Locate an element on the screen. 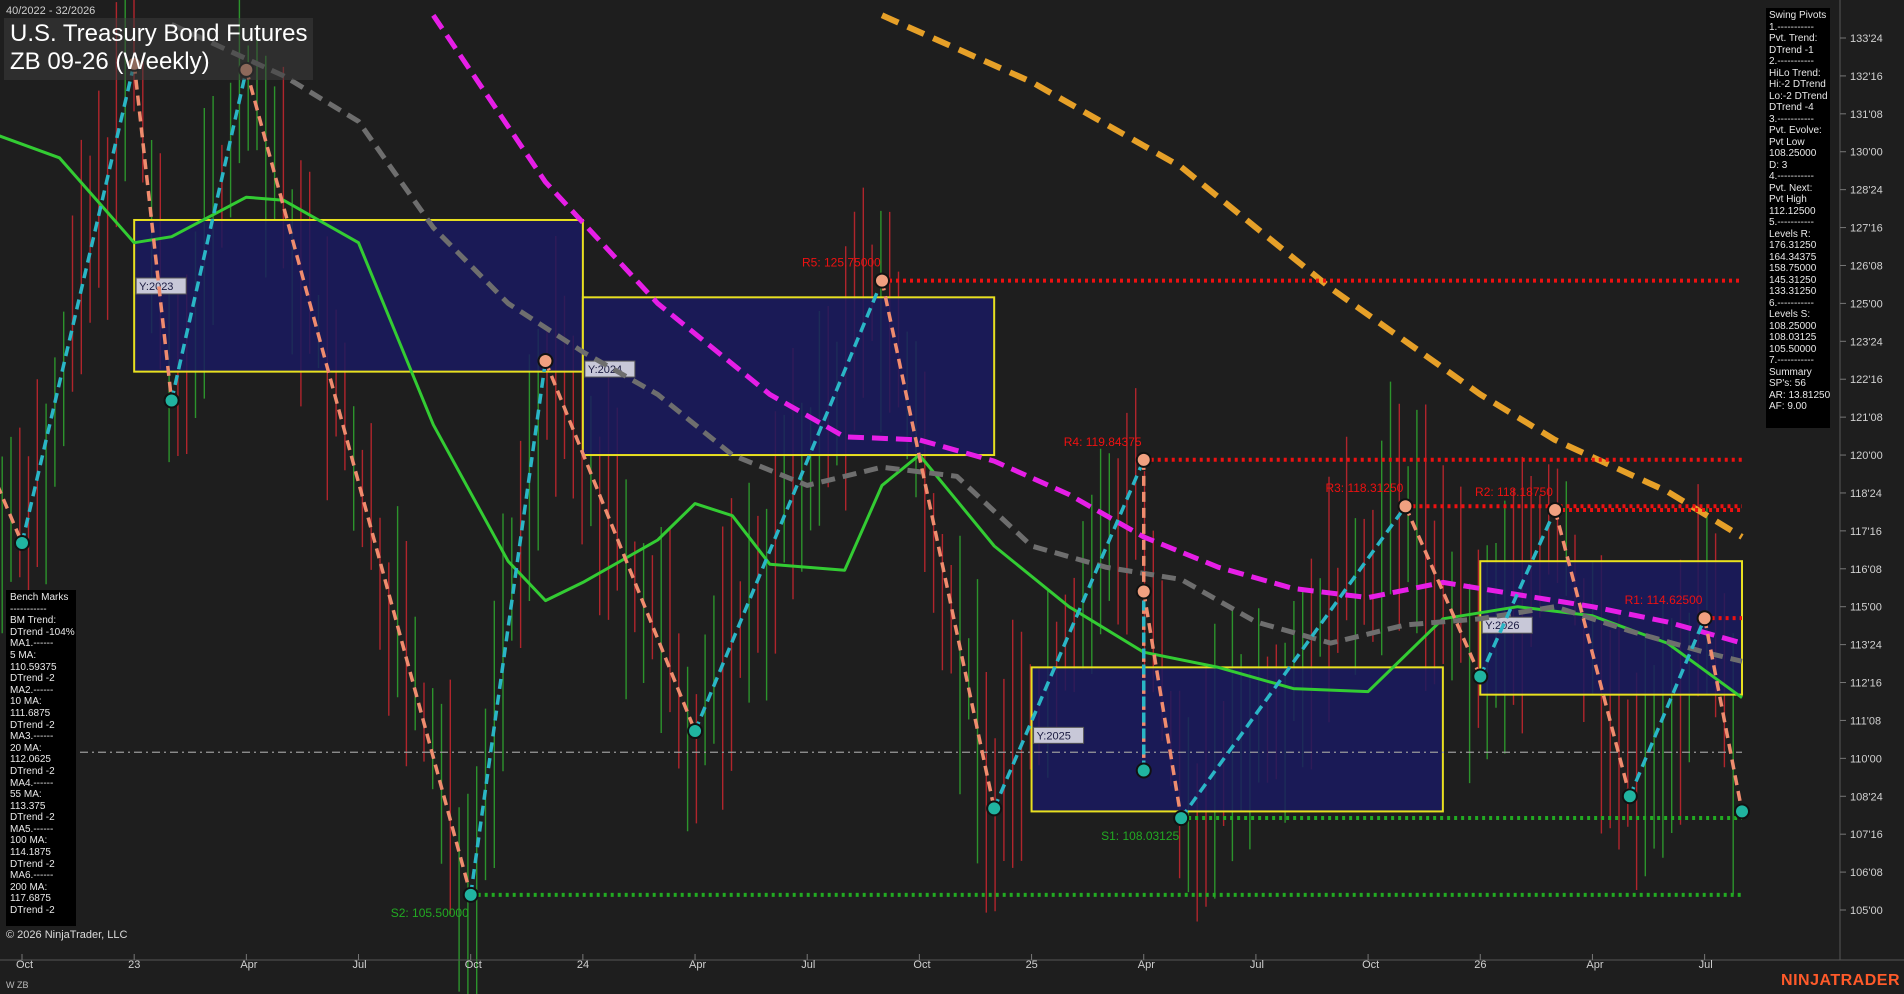 The height and width of the screenshot is (994, 1904). level-label: S1: 108.03125 is located at coordinates (1140, 836).